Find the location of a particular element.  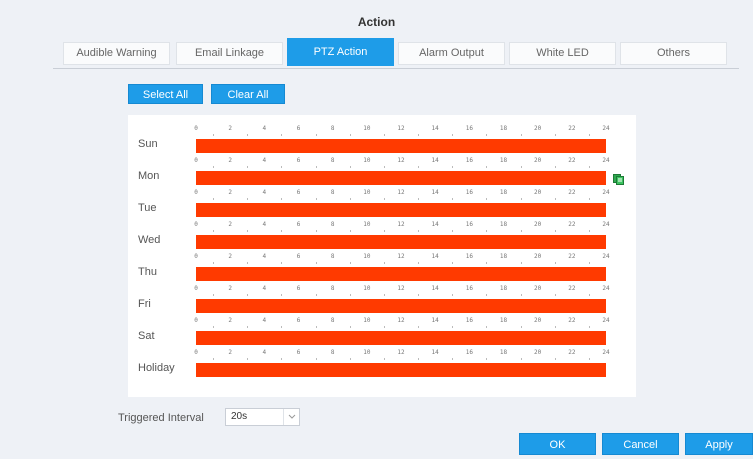

tab-email-linkage: Email Linkage is located at coordinates (229, 53).